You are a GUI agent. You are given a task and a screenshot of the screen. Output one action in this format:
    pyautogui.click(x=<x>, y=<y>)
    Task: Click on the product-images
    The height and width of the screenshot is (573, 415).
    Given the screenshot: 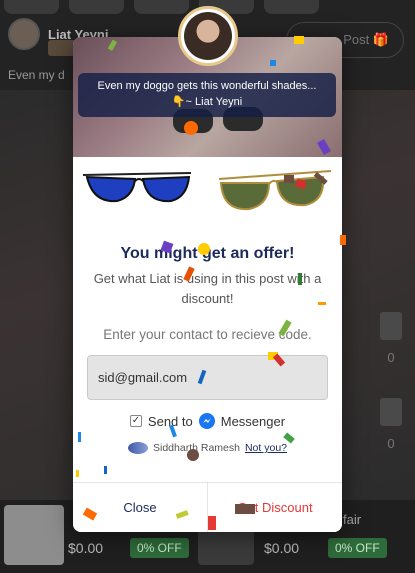 What is the action you would take?
    pyautogui.click(x=207, y=190)
    